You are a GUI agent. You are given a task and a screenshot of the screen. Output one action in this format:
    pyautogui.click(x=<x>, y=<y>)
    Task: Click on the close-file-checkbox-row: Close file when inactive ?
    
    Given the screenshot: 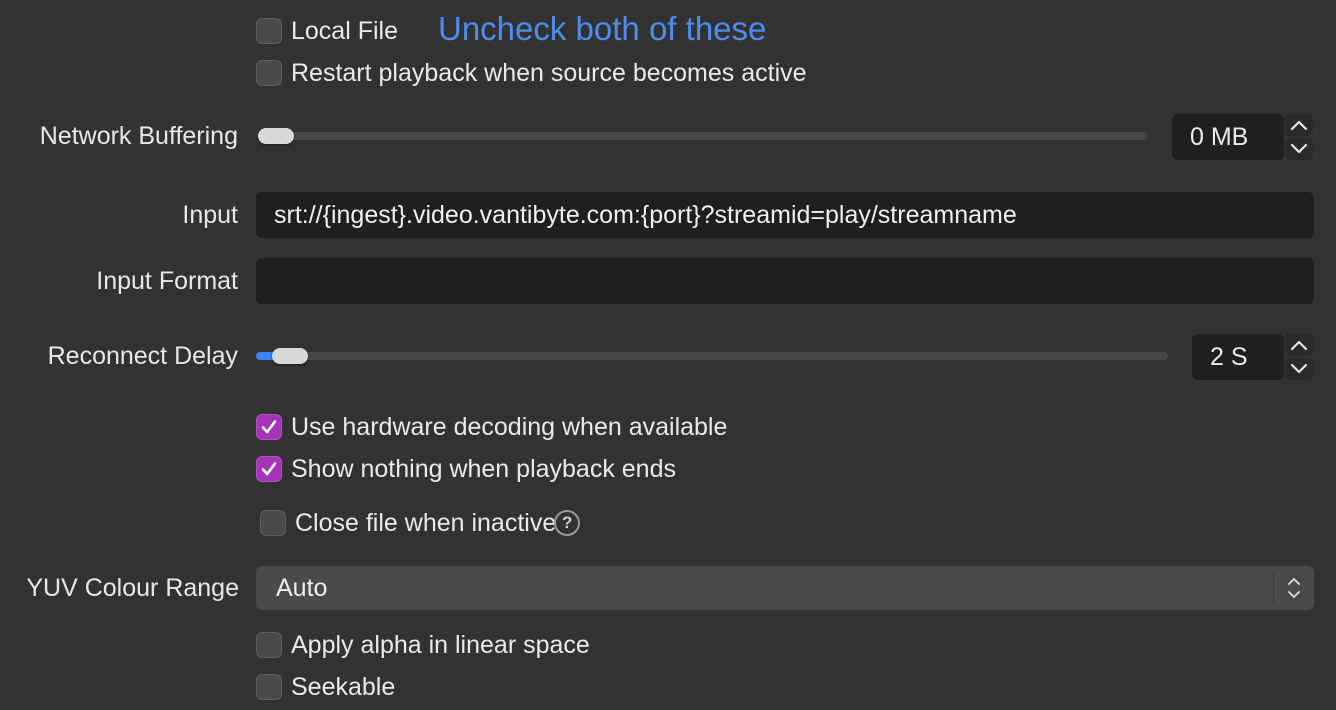 What is the action you would take?
    pyautogui.click(x=420, y=523)
    